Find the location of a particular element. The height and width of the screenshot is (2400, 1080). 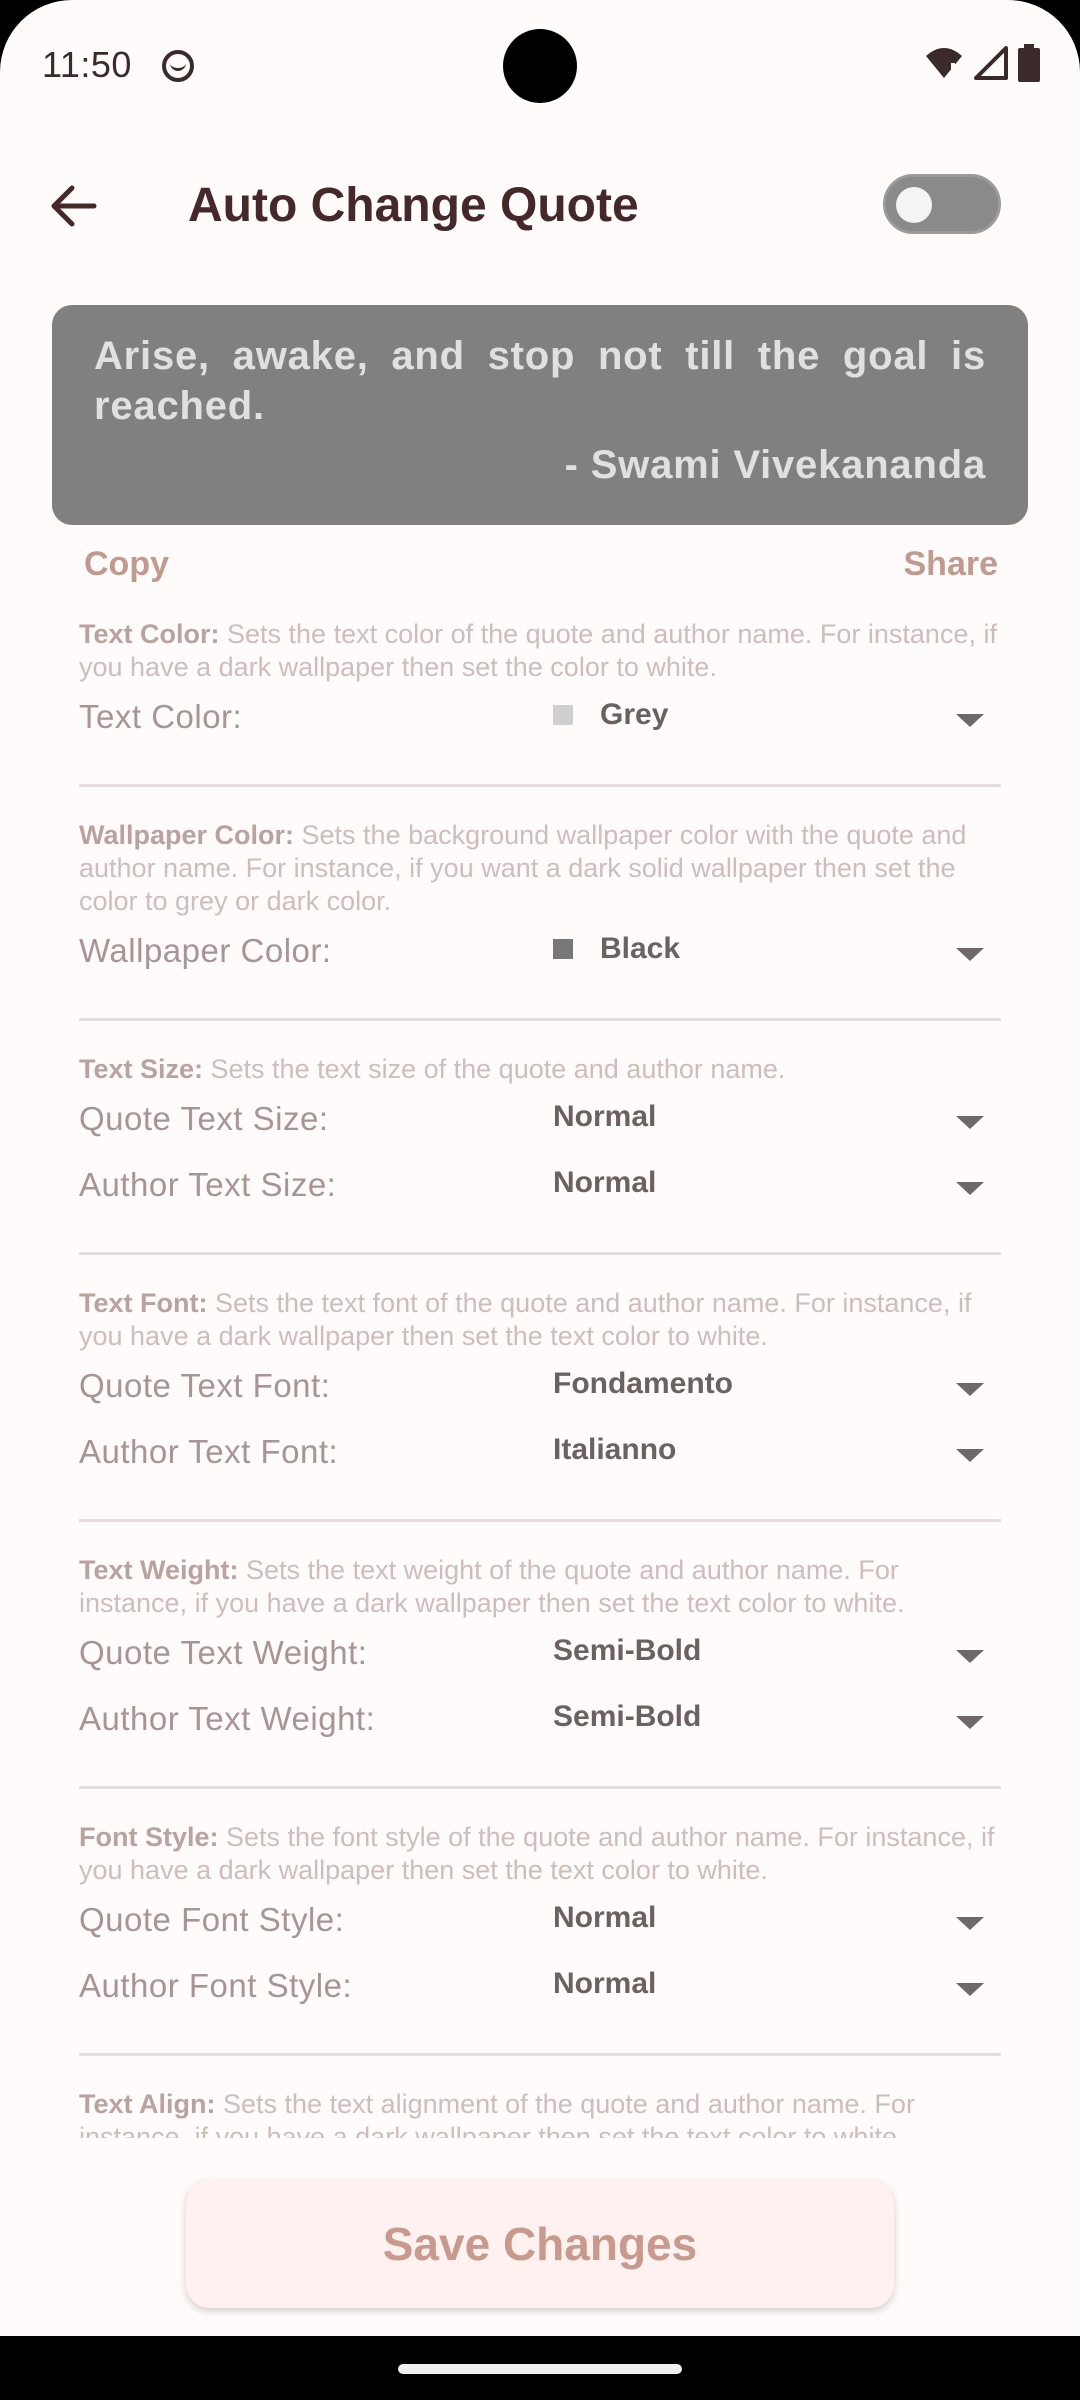

dropdown-author-font-style: Author Font Style: Normal is located at coordinates (540, 1986).